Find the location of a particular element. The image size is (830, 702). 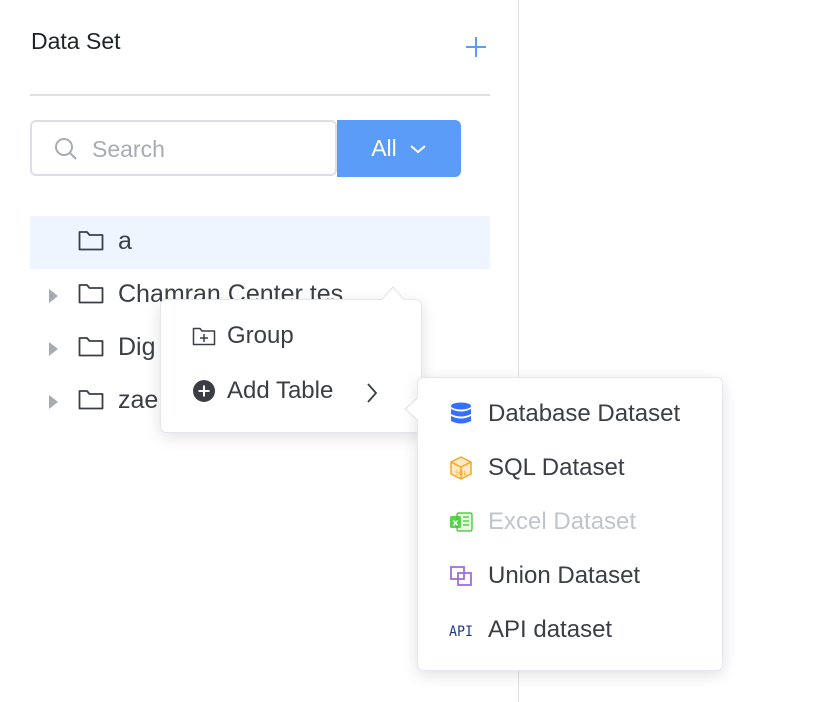

plus-circle-icon is located at coordinates (204, 391).